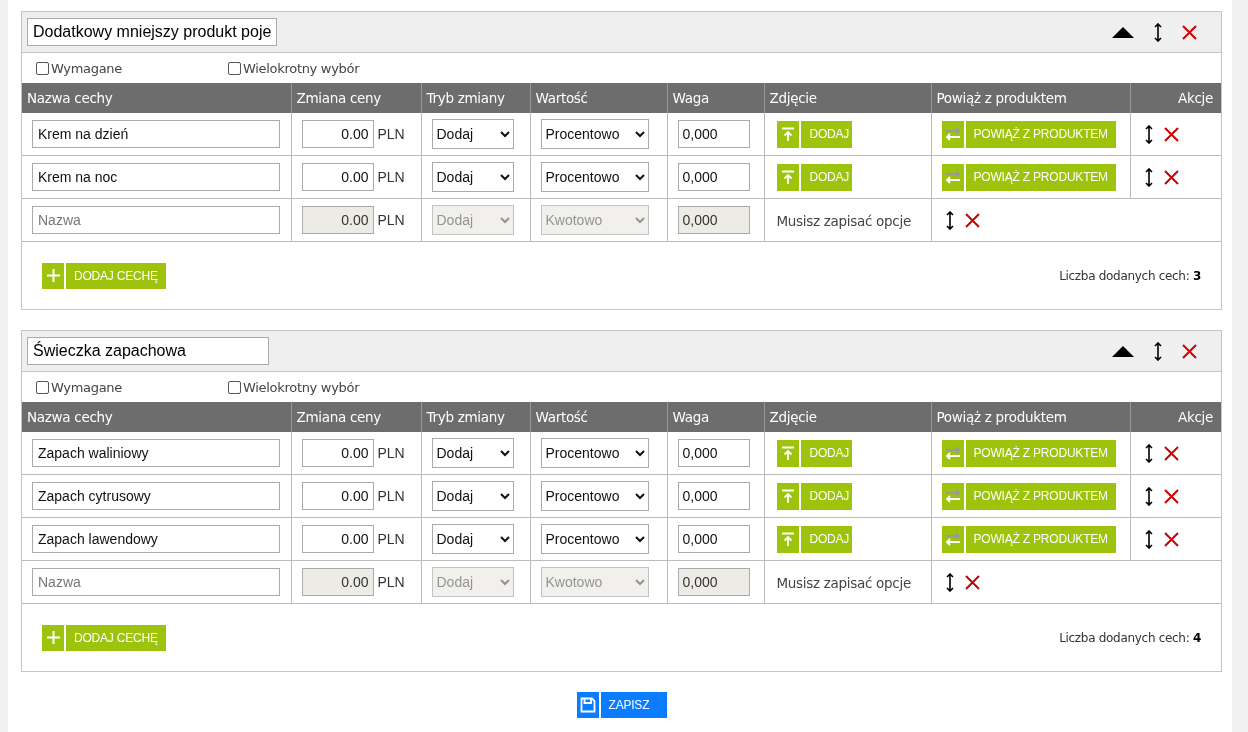  I want to click on name-field: Zapach lawendowy, so click(156, 539).